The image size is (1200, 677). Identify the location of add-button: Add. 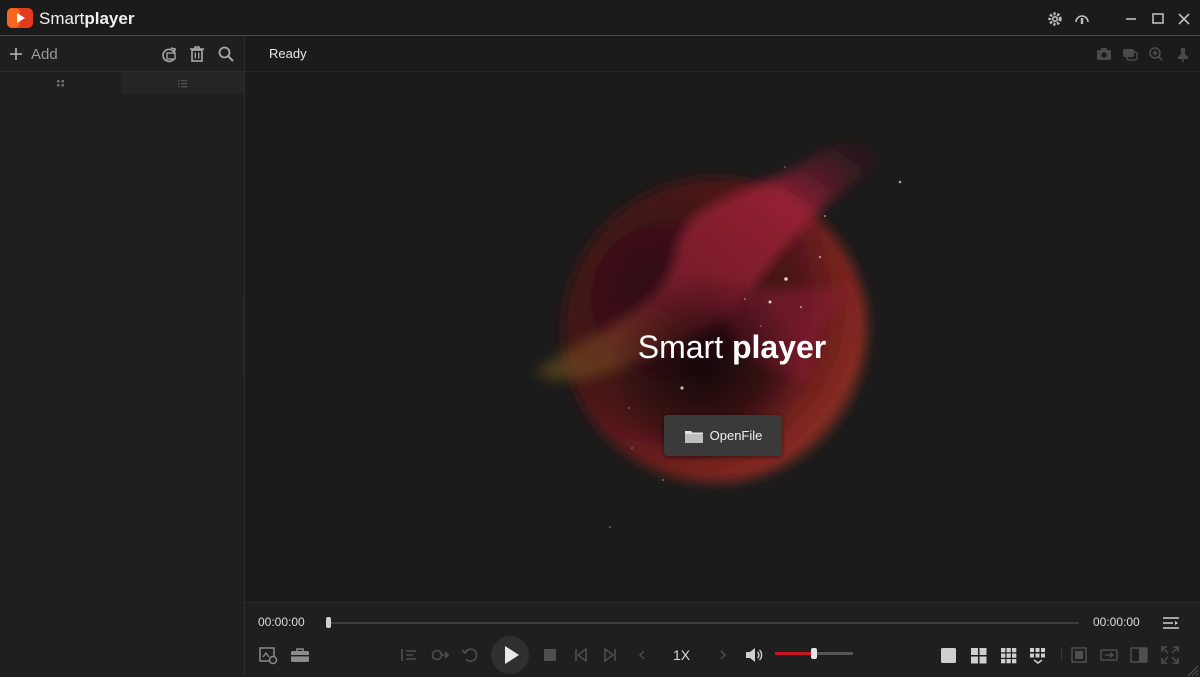
(33, 54).